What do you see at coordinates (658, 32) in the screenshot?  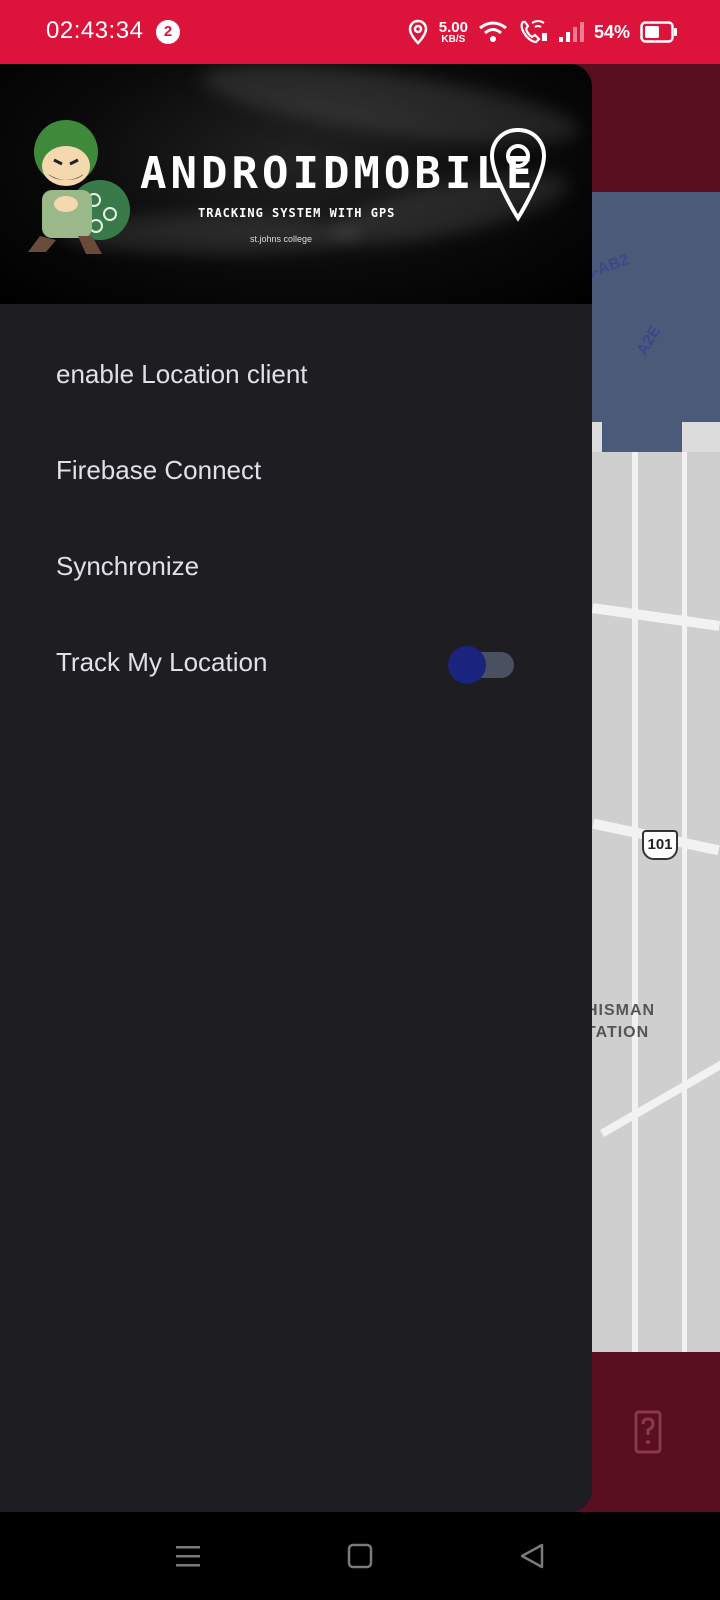 I see `battery-icon` at bounding box center [658, 32].